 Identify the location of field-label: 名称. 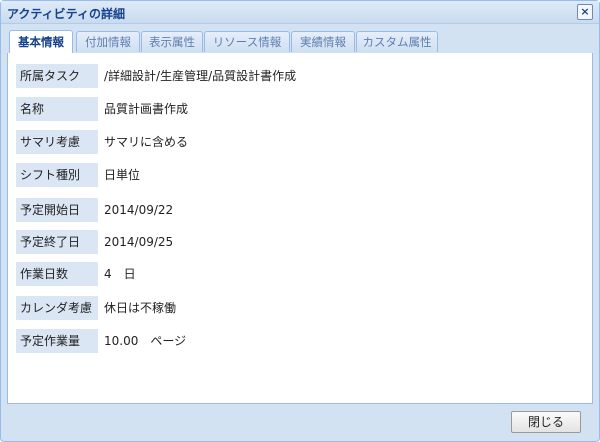
(57, 109).